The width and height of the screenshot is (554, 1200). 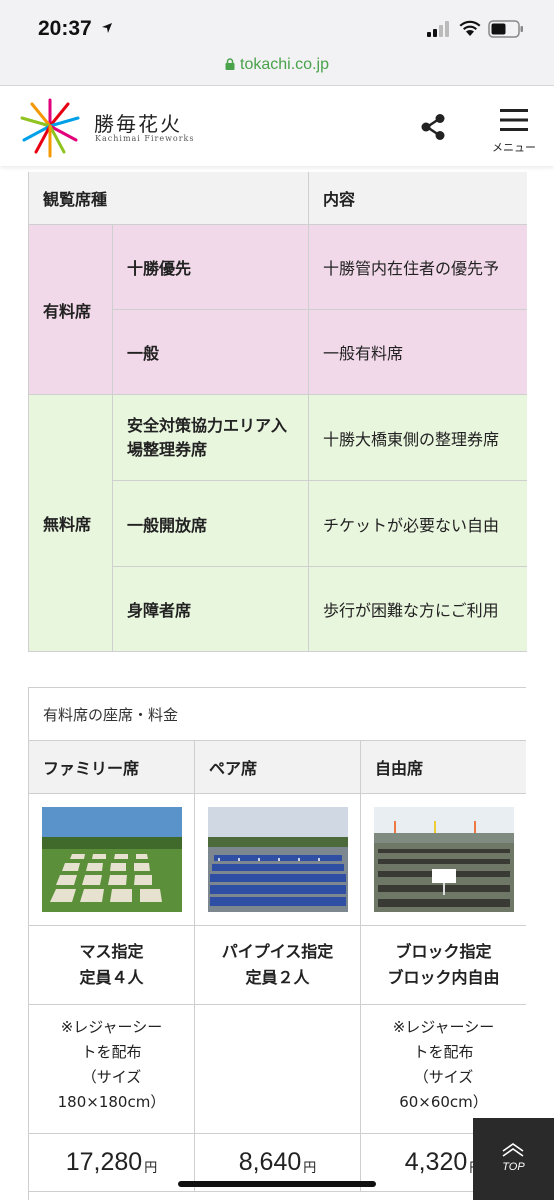 What do you see at coordinates (211, 352) in the screenshot?
I see `seat-name: 一般` at bounding box center [211, 352].